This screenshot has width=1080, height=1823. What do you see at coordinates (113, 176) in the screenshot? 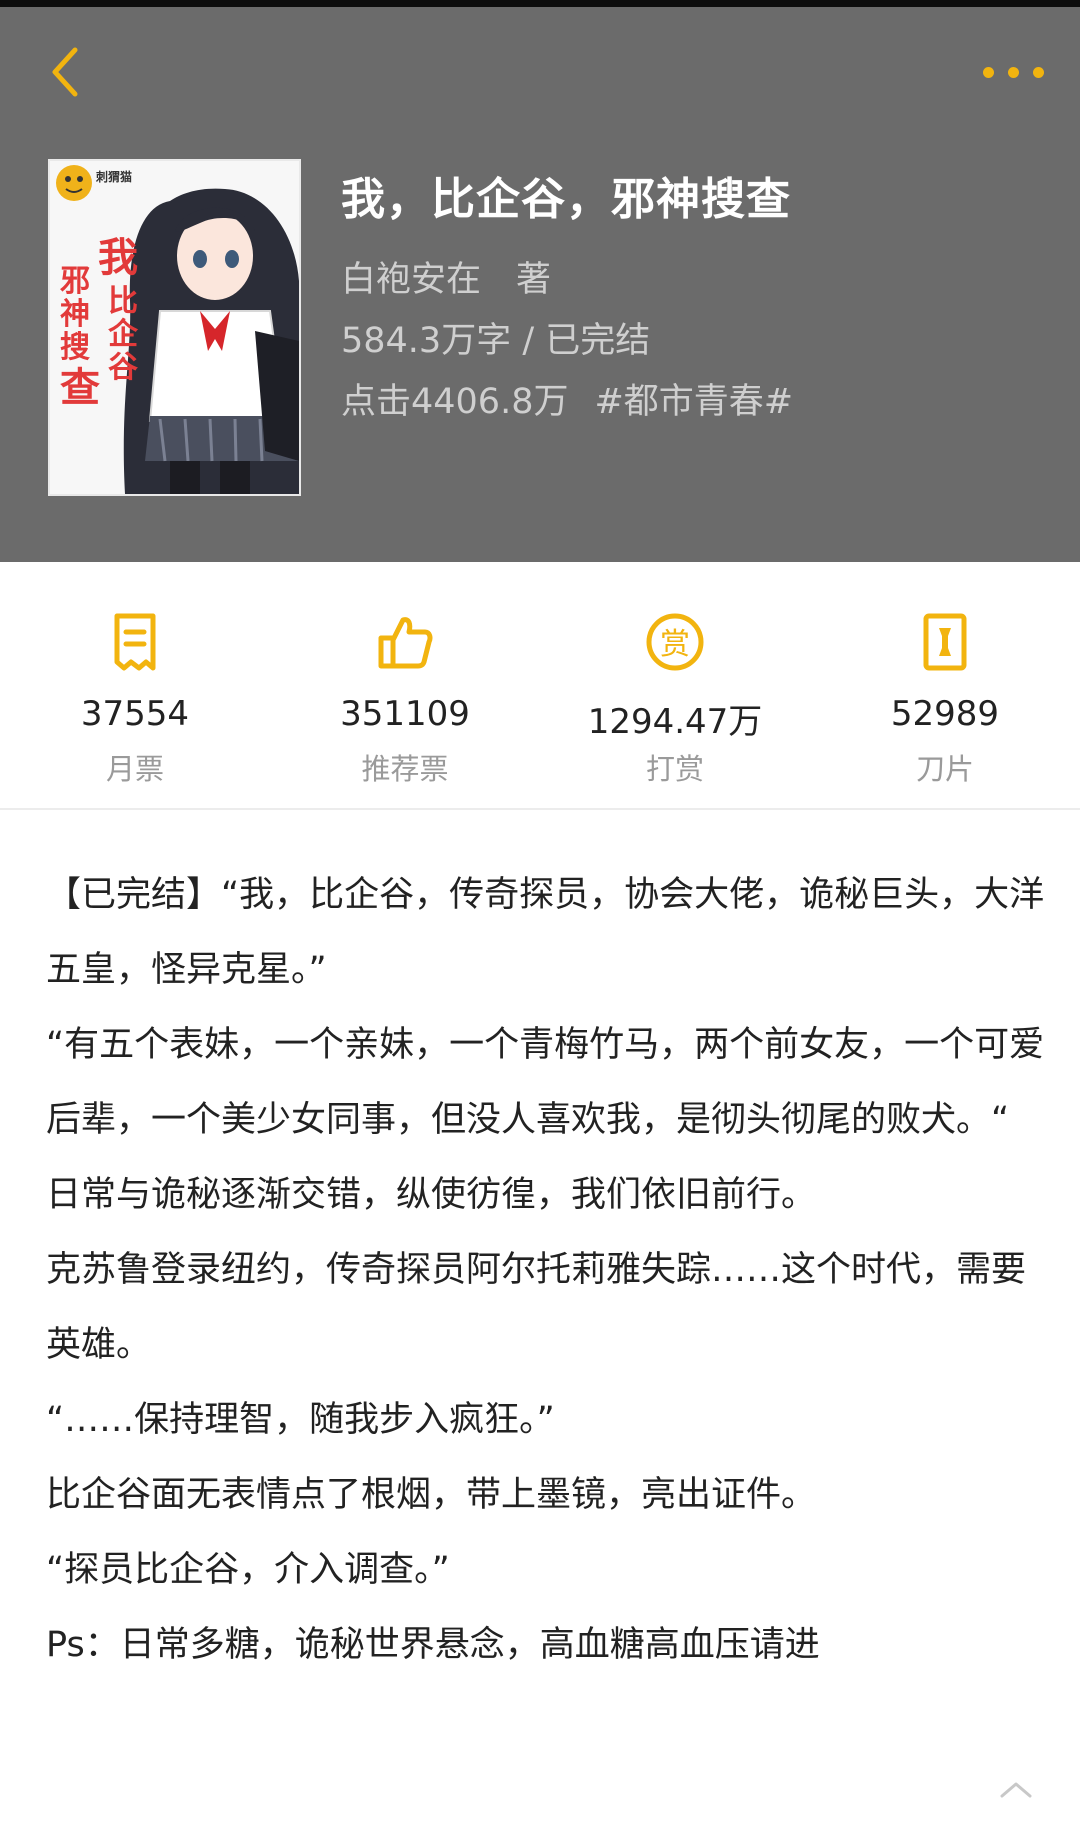
I see `cover-publisher: 刺猬猫` at bounding box center [113, 176].